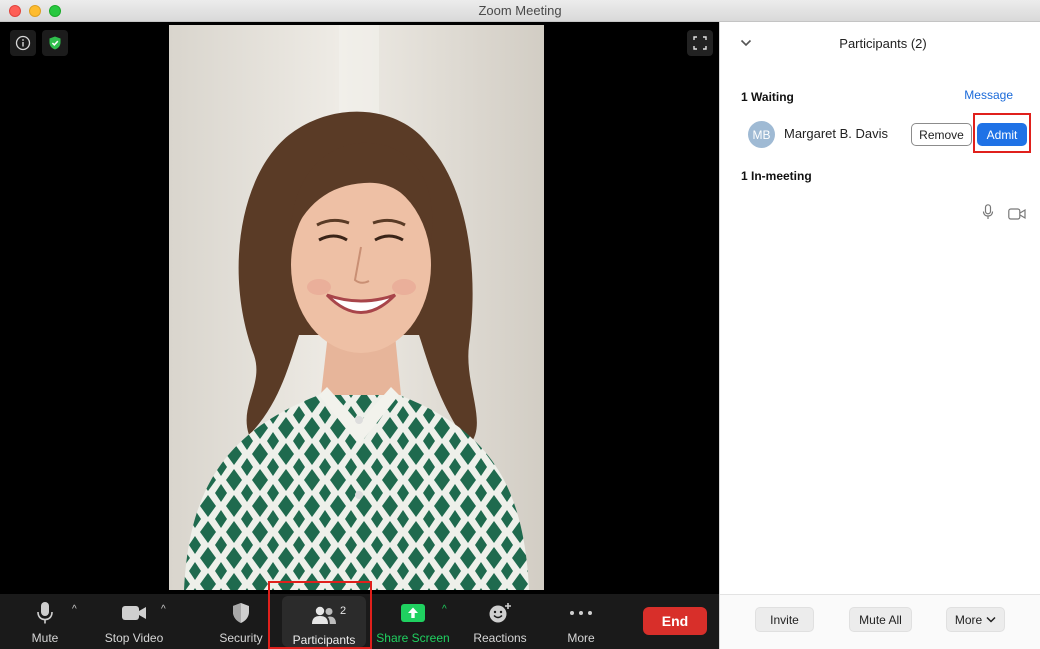  I want to click on audio-options-chevron-up-icon: ^, so click(74, 609).